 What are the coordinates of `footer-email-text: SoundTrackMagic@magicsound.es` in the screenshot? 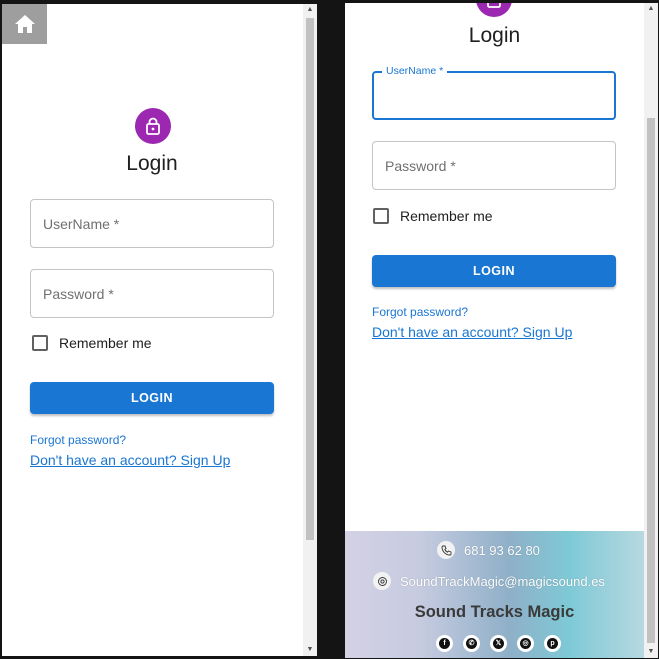 It's located at (502, 581).